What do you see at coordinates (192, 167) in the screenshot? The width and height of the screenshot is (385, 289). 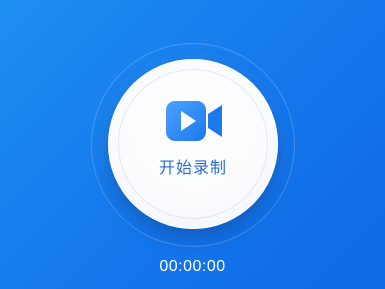 I see `start-recording-label: 开始录制` at bounding box center [192, 167].